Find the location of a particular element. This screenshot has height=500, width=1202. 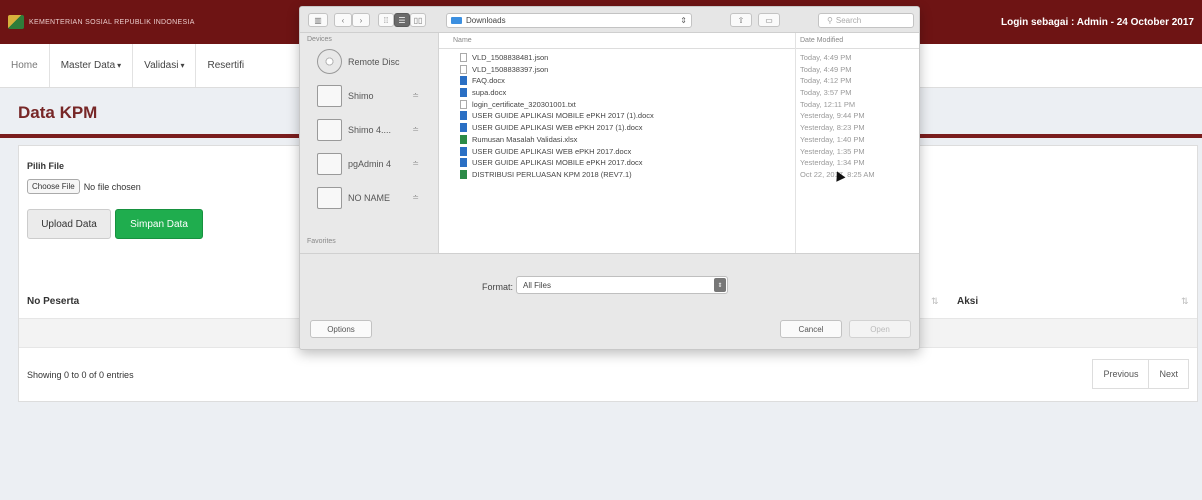

device-remote-disc: Remote Disc is located at coordinates (378, 61).